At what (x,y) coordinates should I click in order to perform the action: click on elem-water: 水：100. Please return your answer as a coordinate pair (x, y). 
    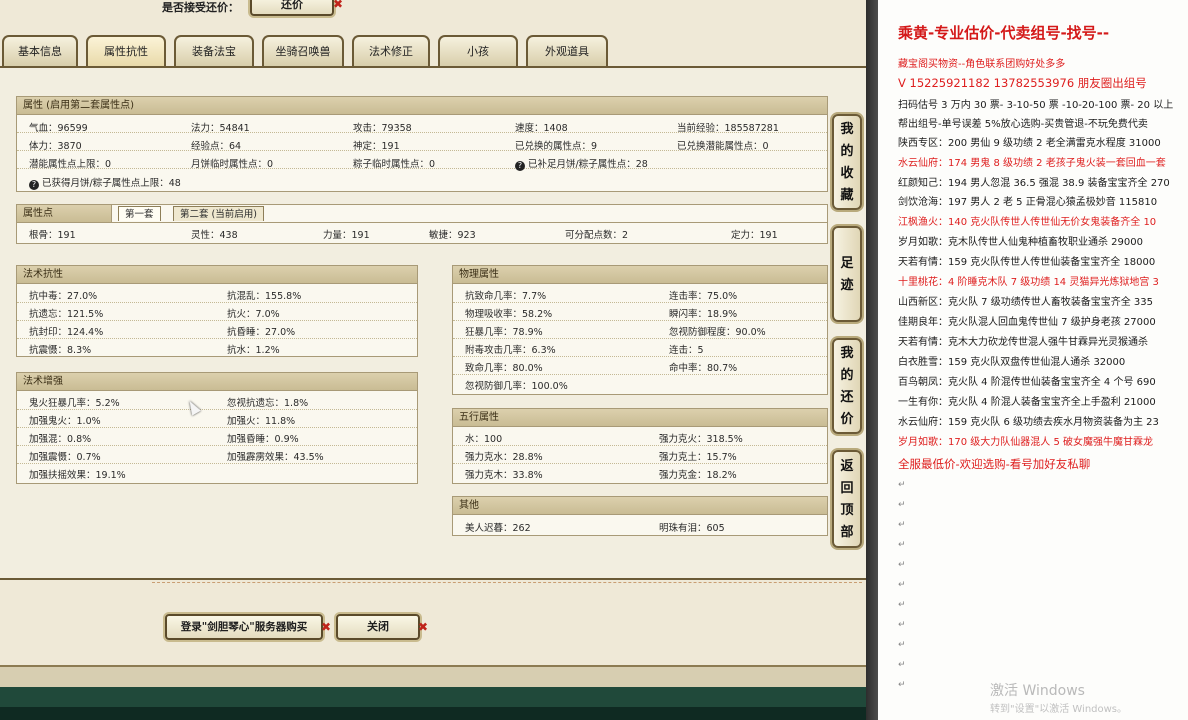
    Looking at the image, I should click on (484, 439).